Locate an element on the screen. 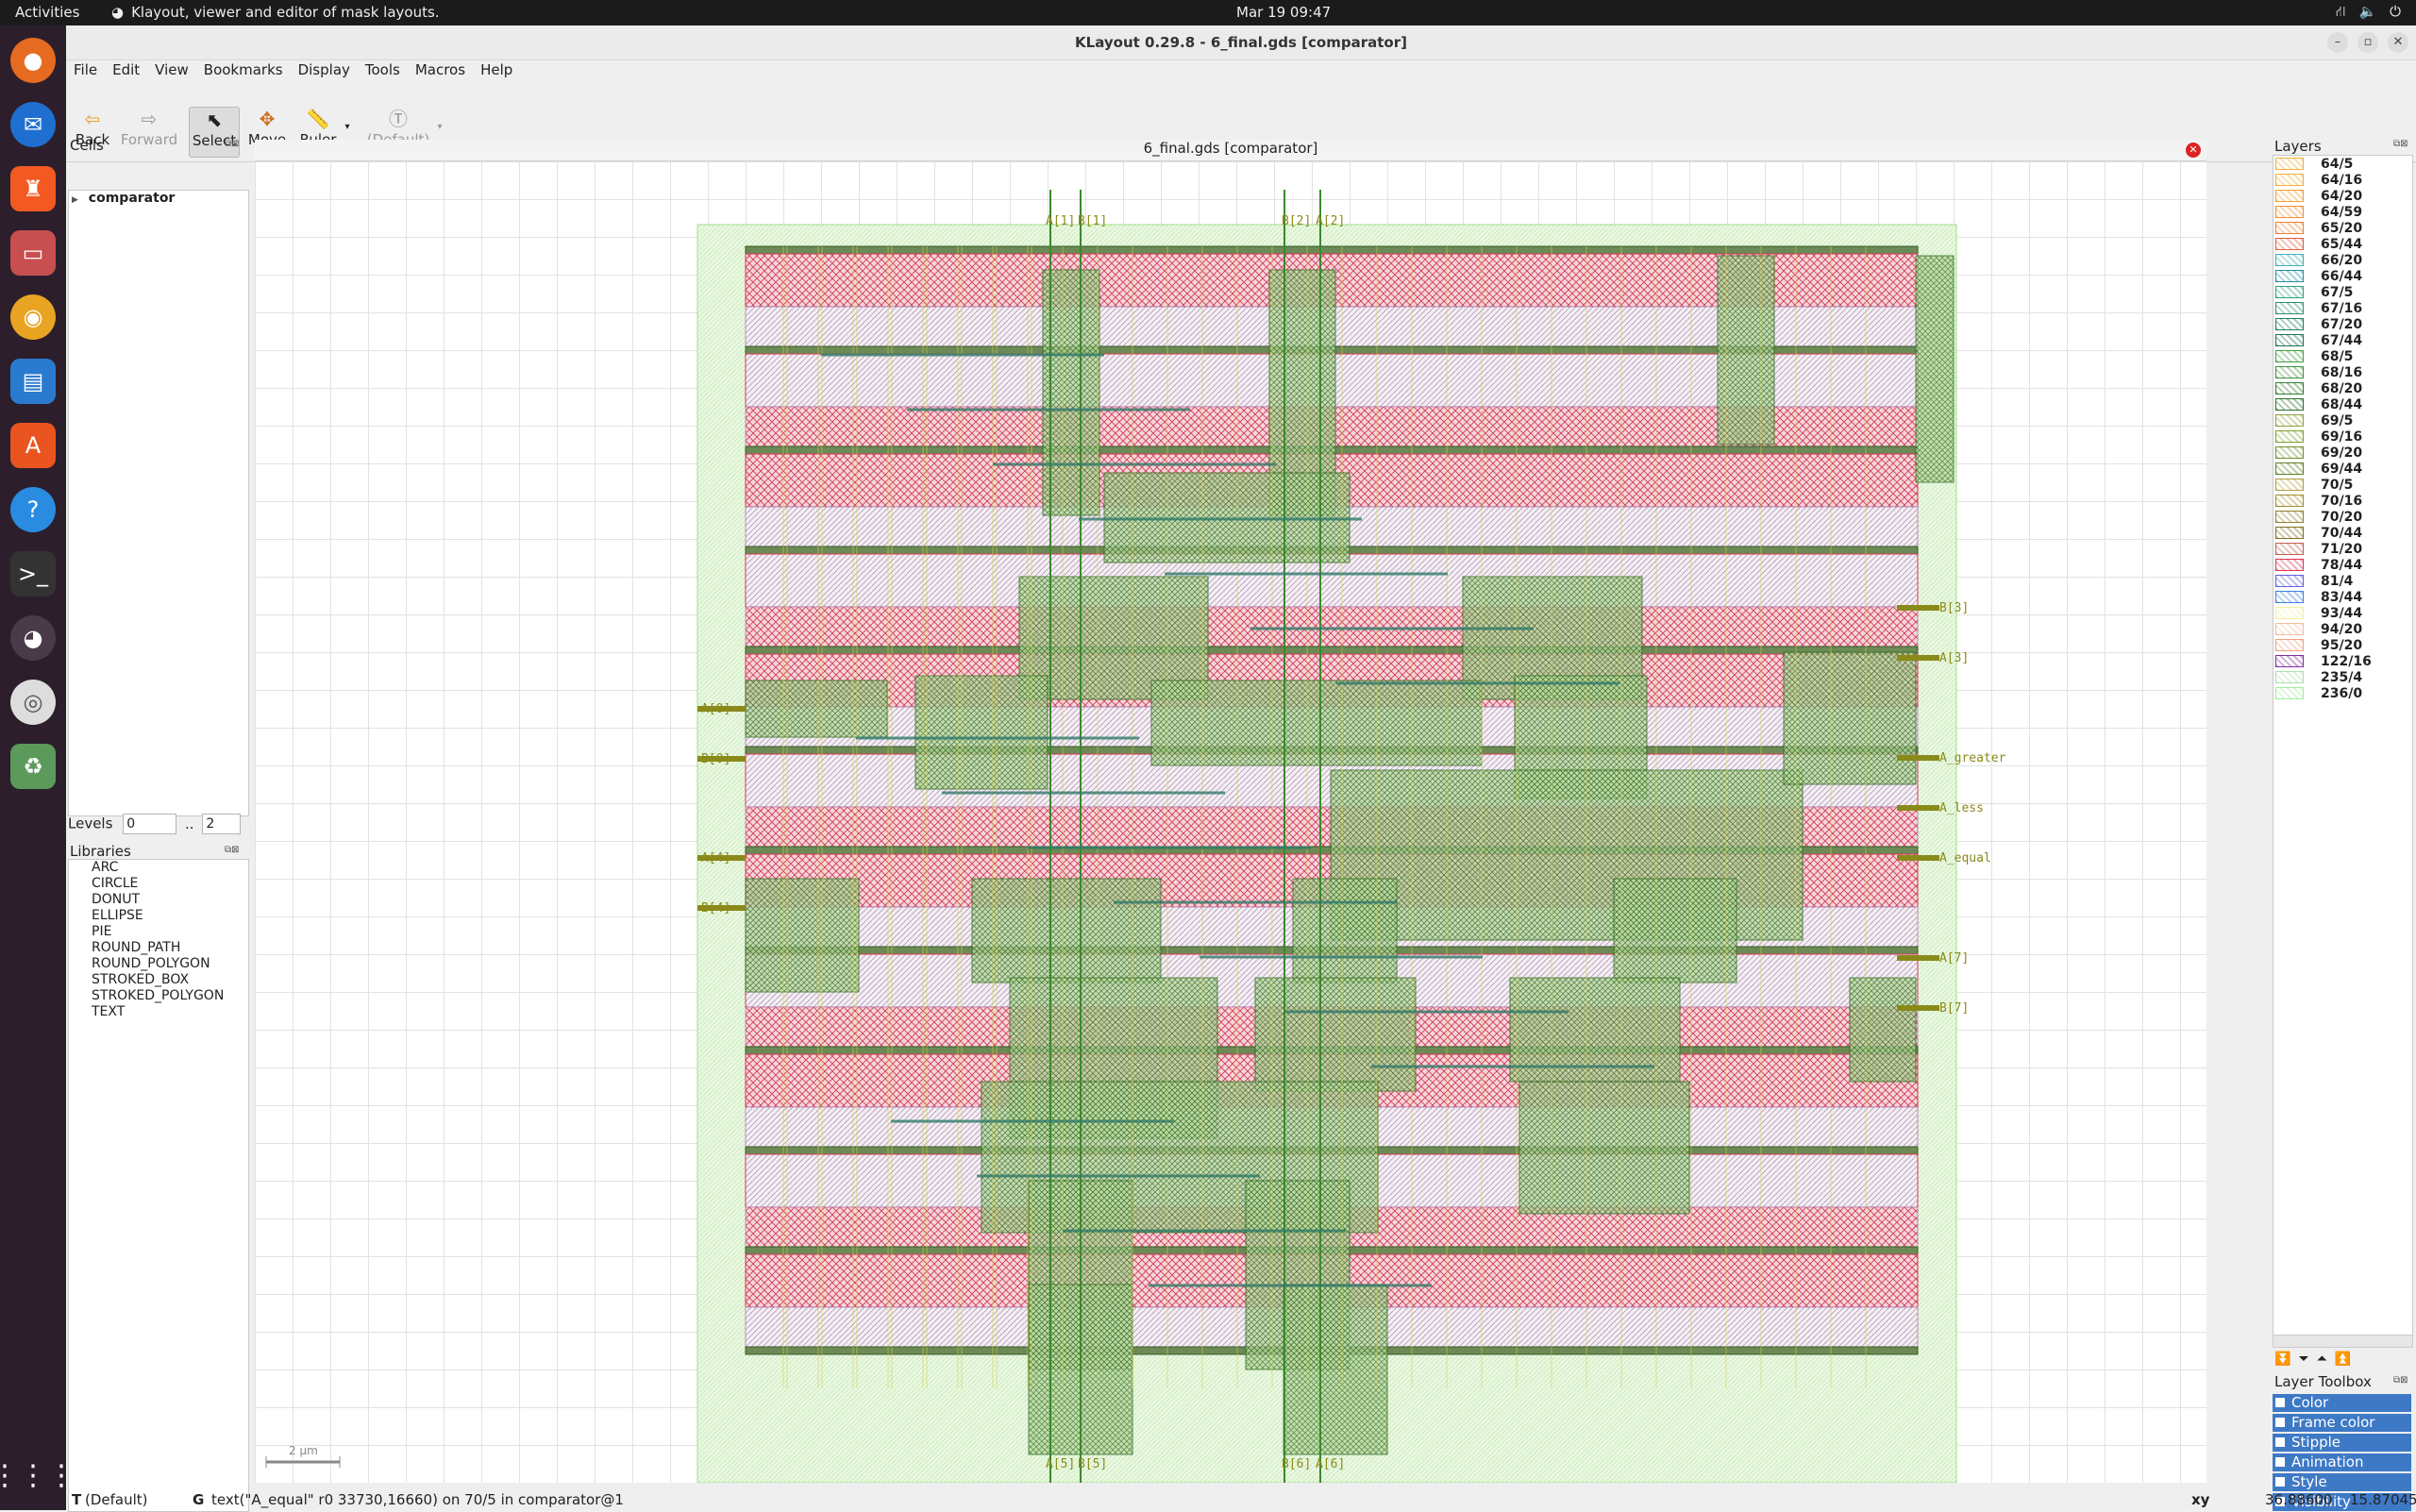 This screenshot has width=2416, height=1512. layer-row: 78/44 is located at coordinates (2343, 565).